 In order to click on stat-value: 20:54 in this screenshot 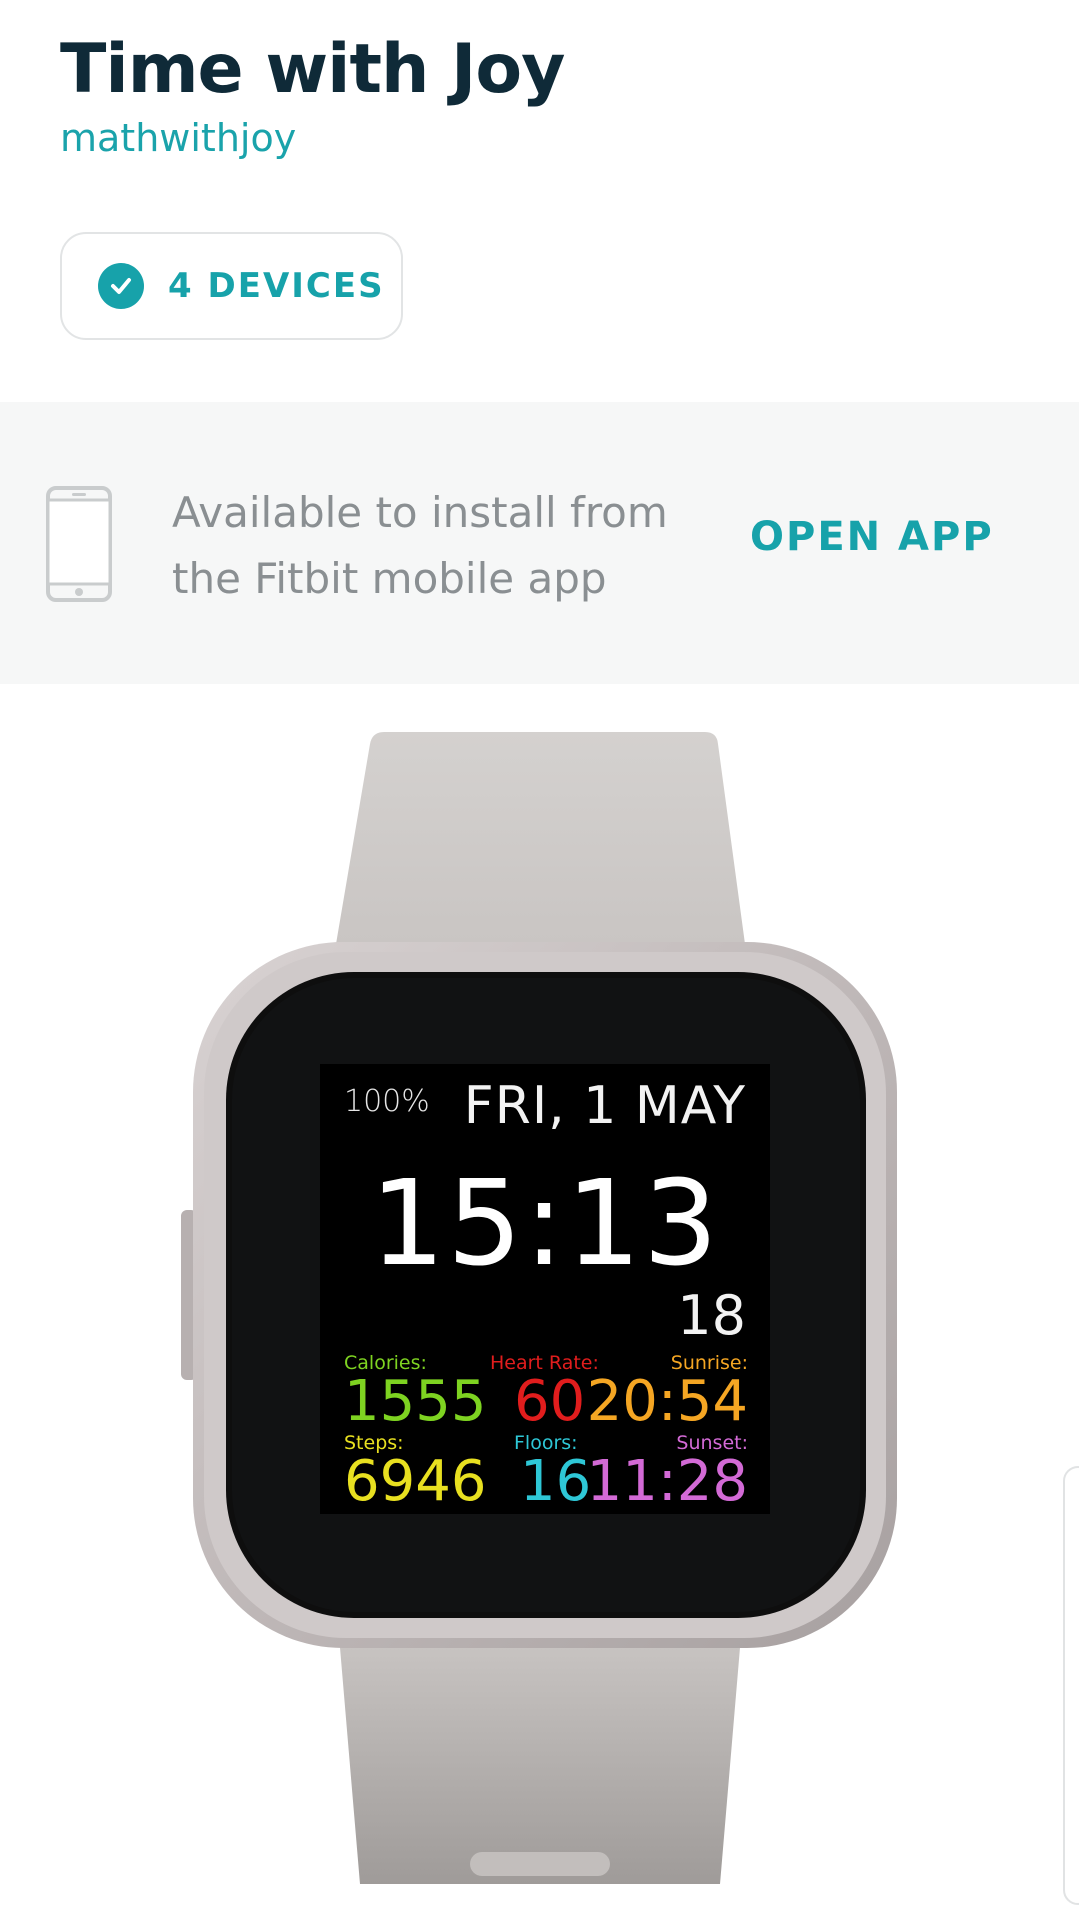, I will do `click(667, 1401)`.